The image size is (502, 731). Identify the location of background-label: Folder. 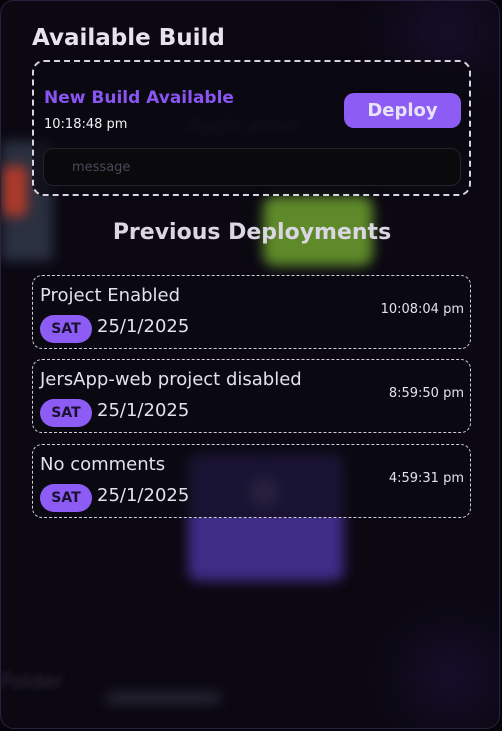
(32, 681).